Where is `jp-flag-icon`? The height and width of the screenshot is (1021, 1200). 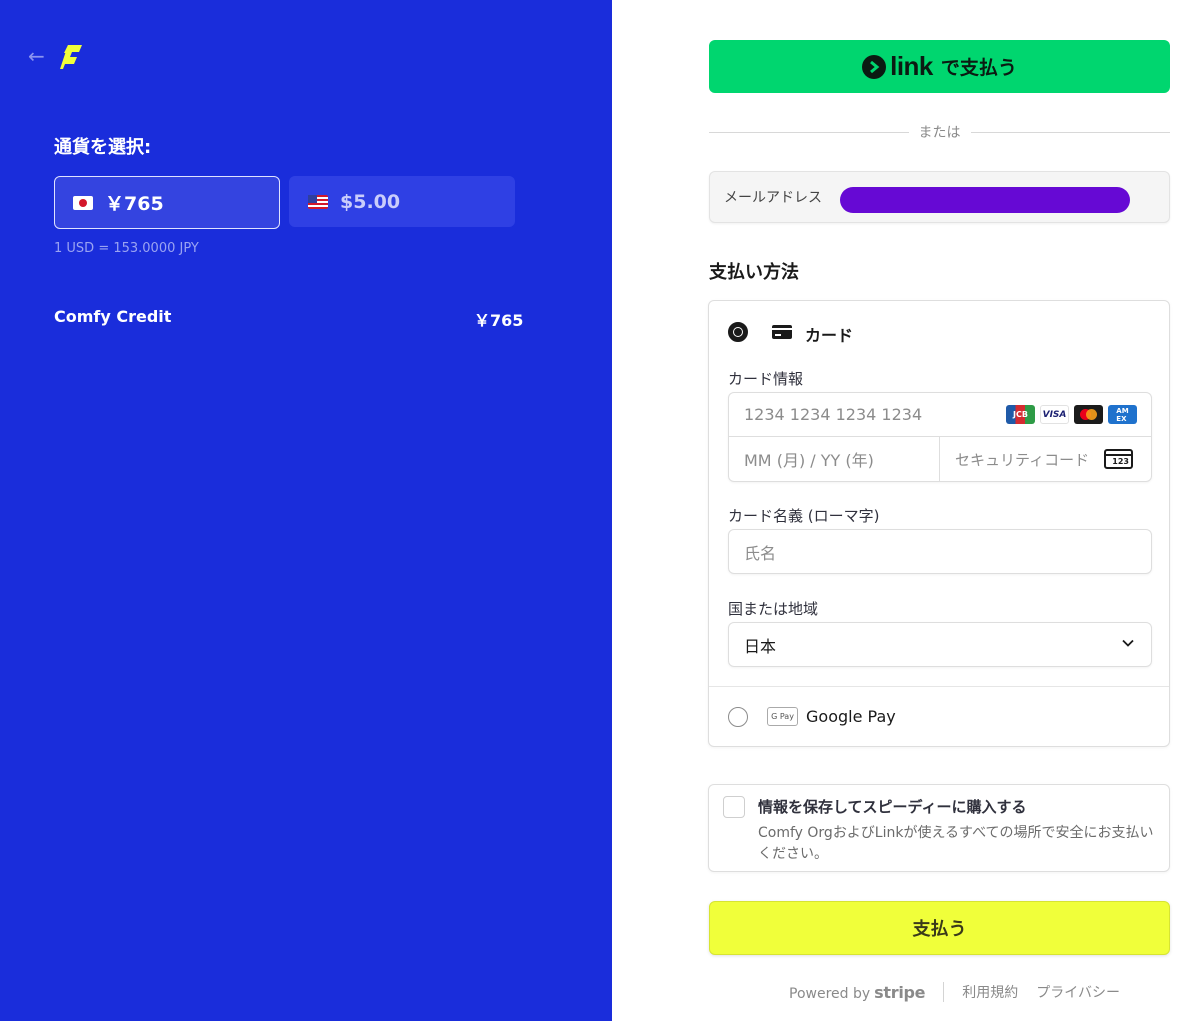
jp-flag-icon is located at coordinates (83, 202).